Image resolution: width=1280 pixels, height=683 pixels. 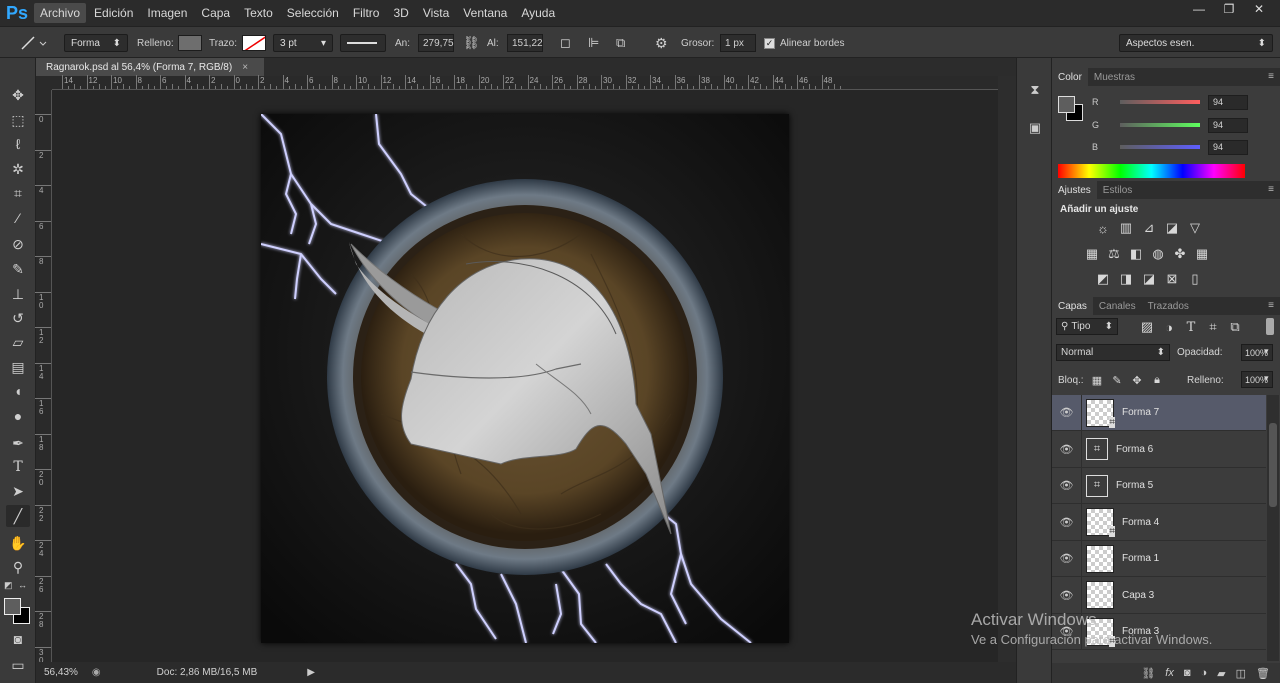 What do you see at coordinates (1204, 673) in the screenshot?
I see `new-adjustment-icon: ◑` at bounding box center [1204, 673].